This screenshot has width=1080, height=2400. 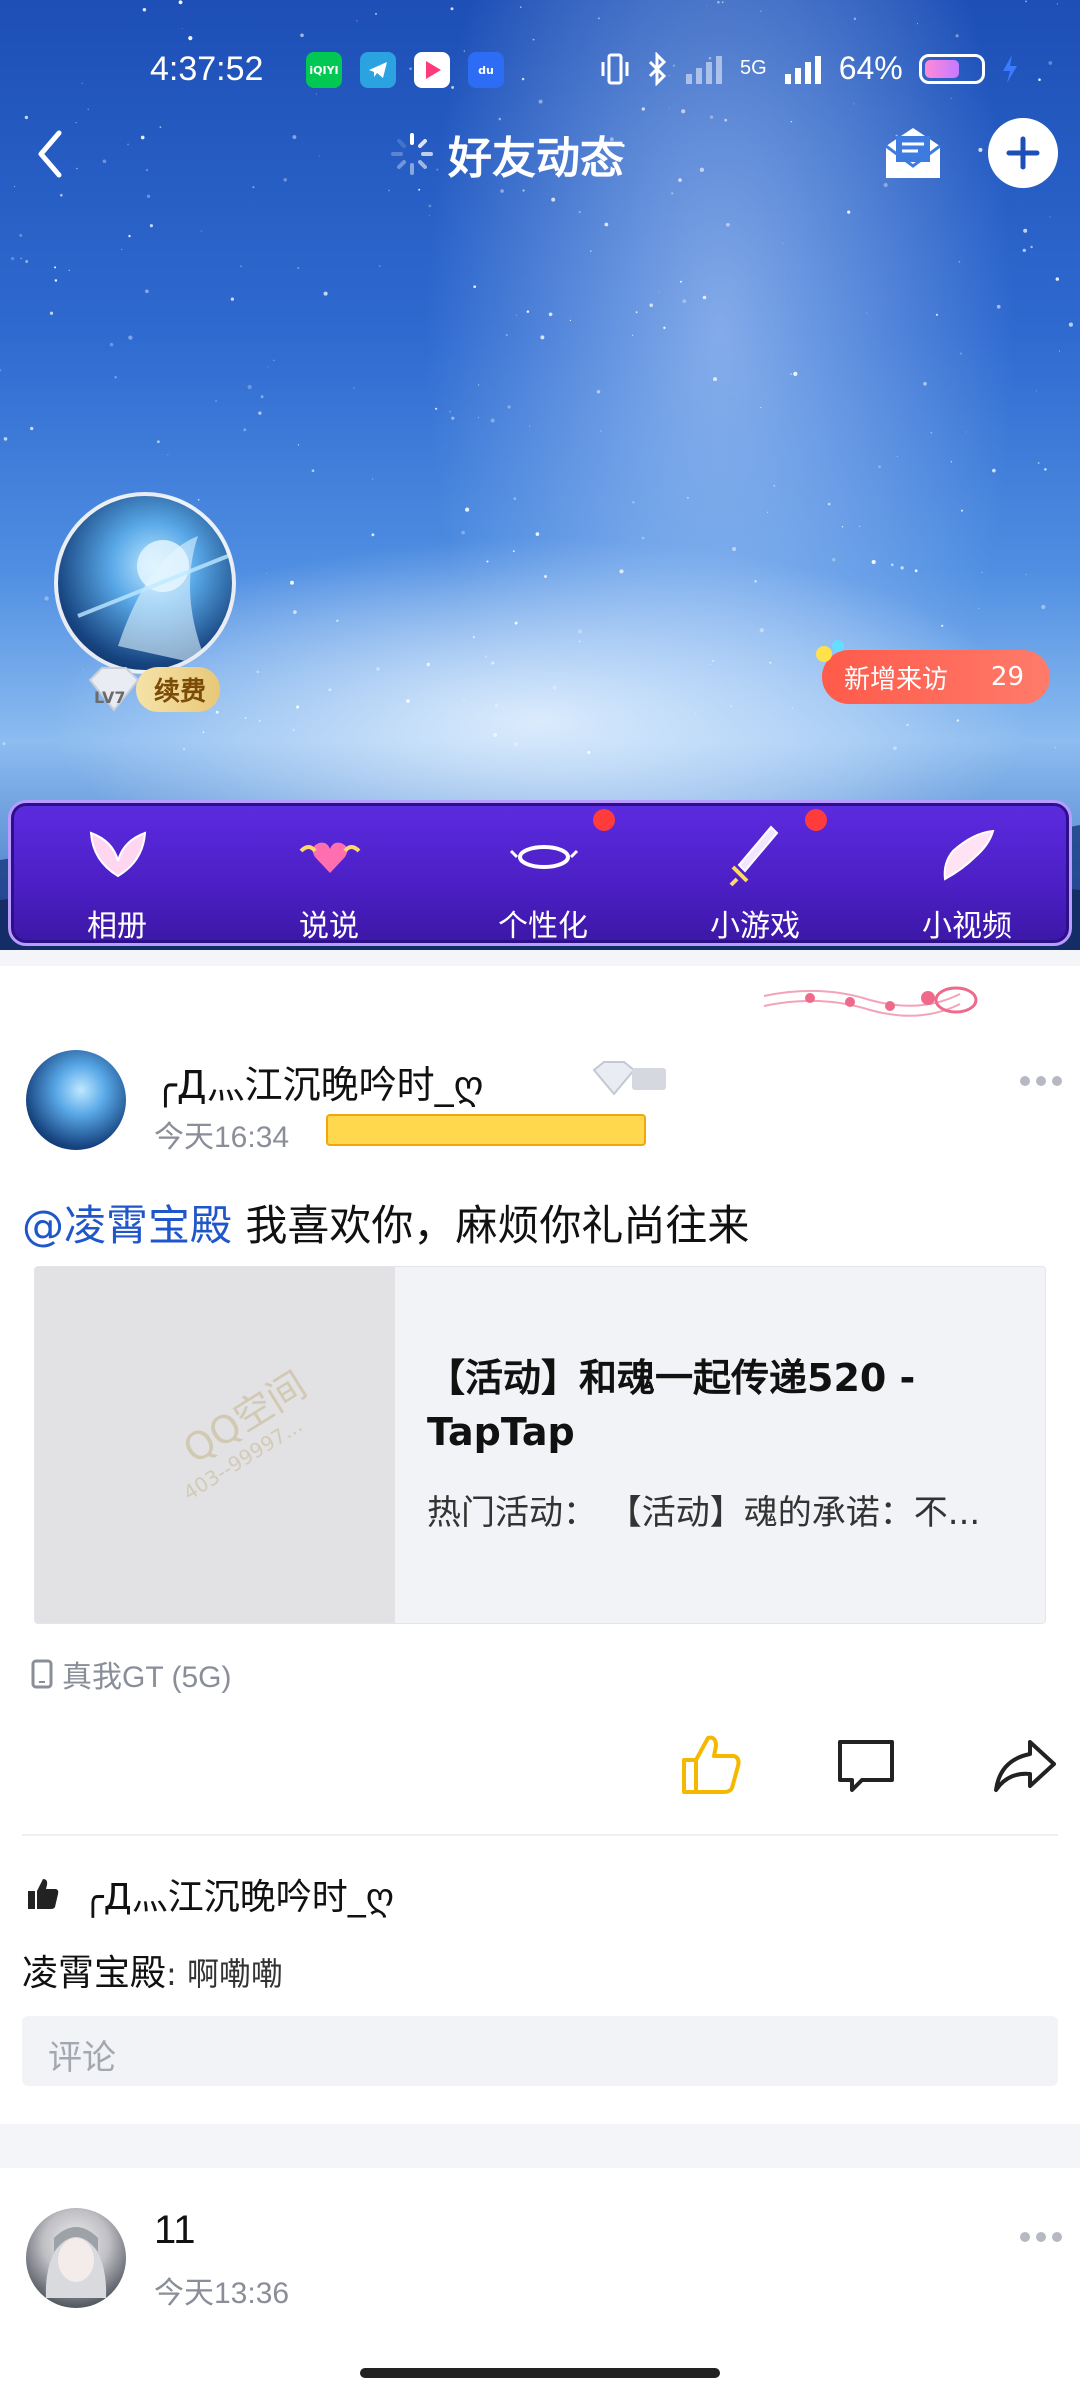 What do you see at coordinates (543, 876) in the screenshot?
I see `menu-item-personalize: 个性化` at bounding box center [543, 876].